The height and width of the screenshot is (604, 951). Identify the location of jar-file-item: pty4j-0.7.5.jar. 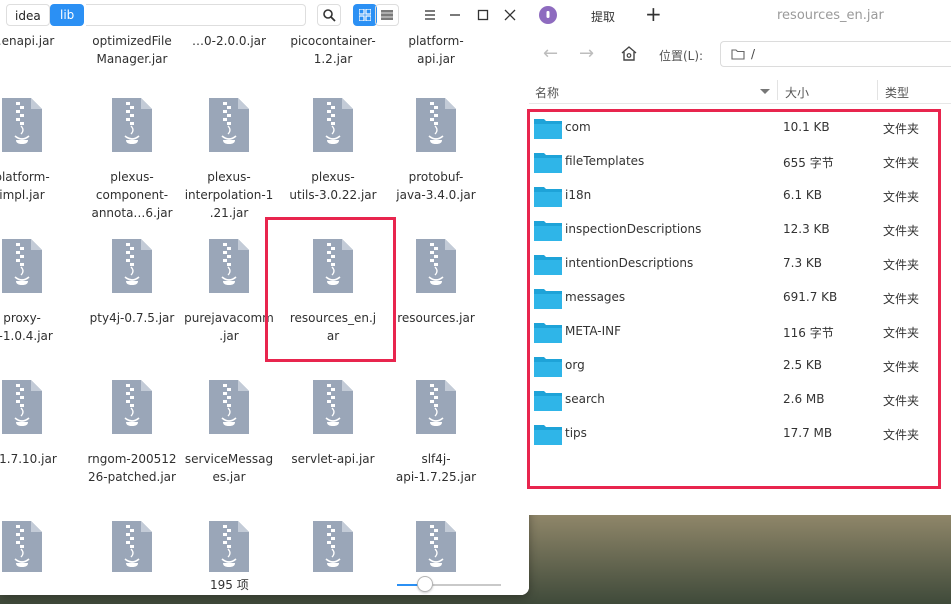
(132, 282).